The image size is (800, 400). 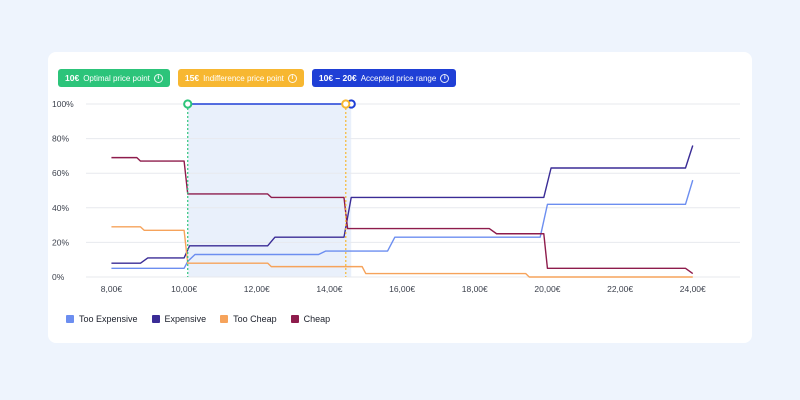 What do you see at coordinates (329, 289) in the screenshot?
I see `x-tick-label: 14,00€` at bounding box center [329, 289].